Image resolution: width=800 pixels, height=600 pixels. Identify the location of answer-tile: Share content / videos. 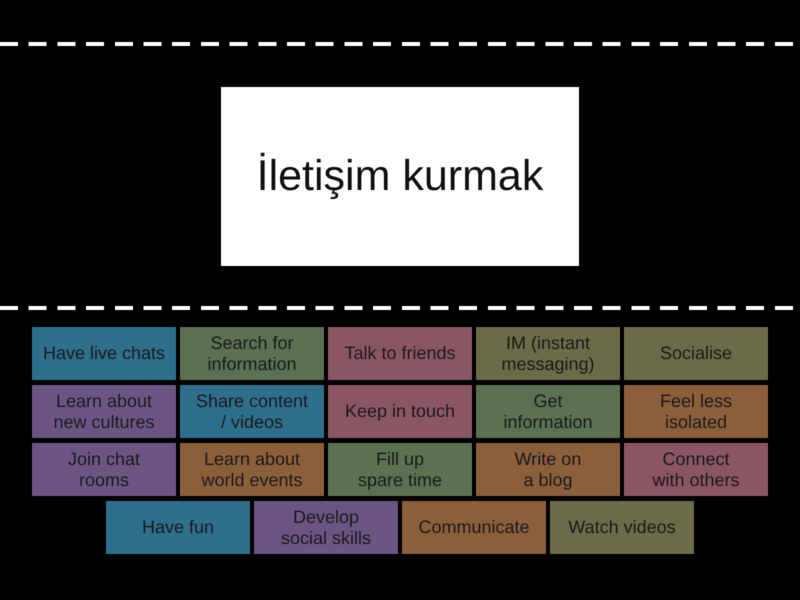
(252, 411).